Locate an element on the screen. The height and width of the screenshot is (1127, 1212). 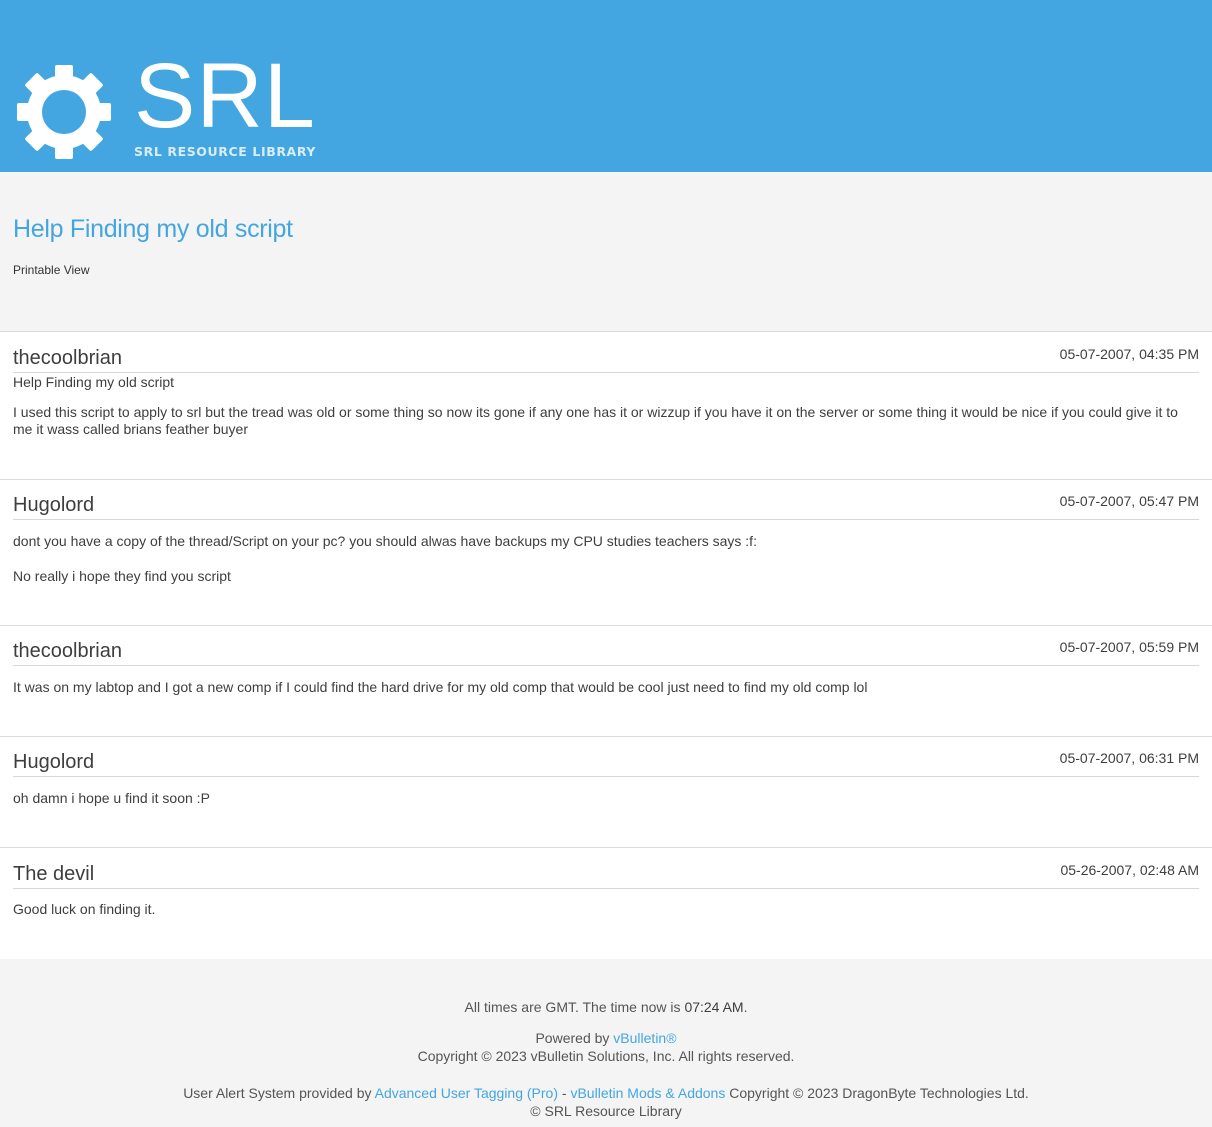
post-header: Hugolord 05-07-2007, 06:31 PM is located at coordinates (606, 763).